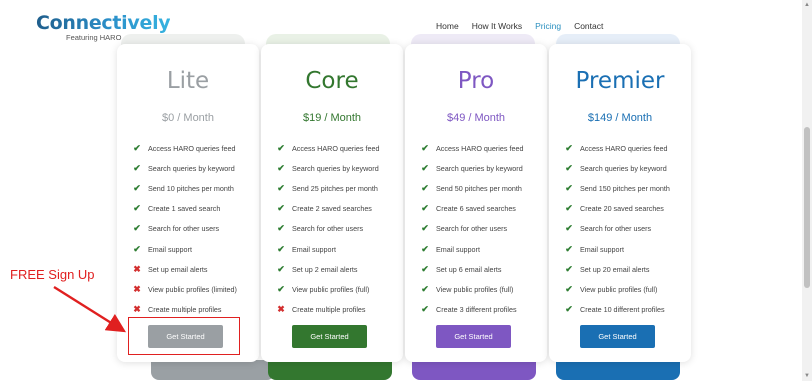 This screenshot has width=812, height=381. Describe the element at coordinates (807, 5) in the screenshot. I see `scroll-up-icon: ▲` at that location.